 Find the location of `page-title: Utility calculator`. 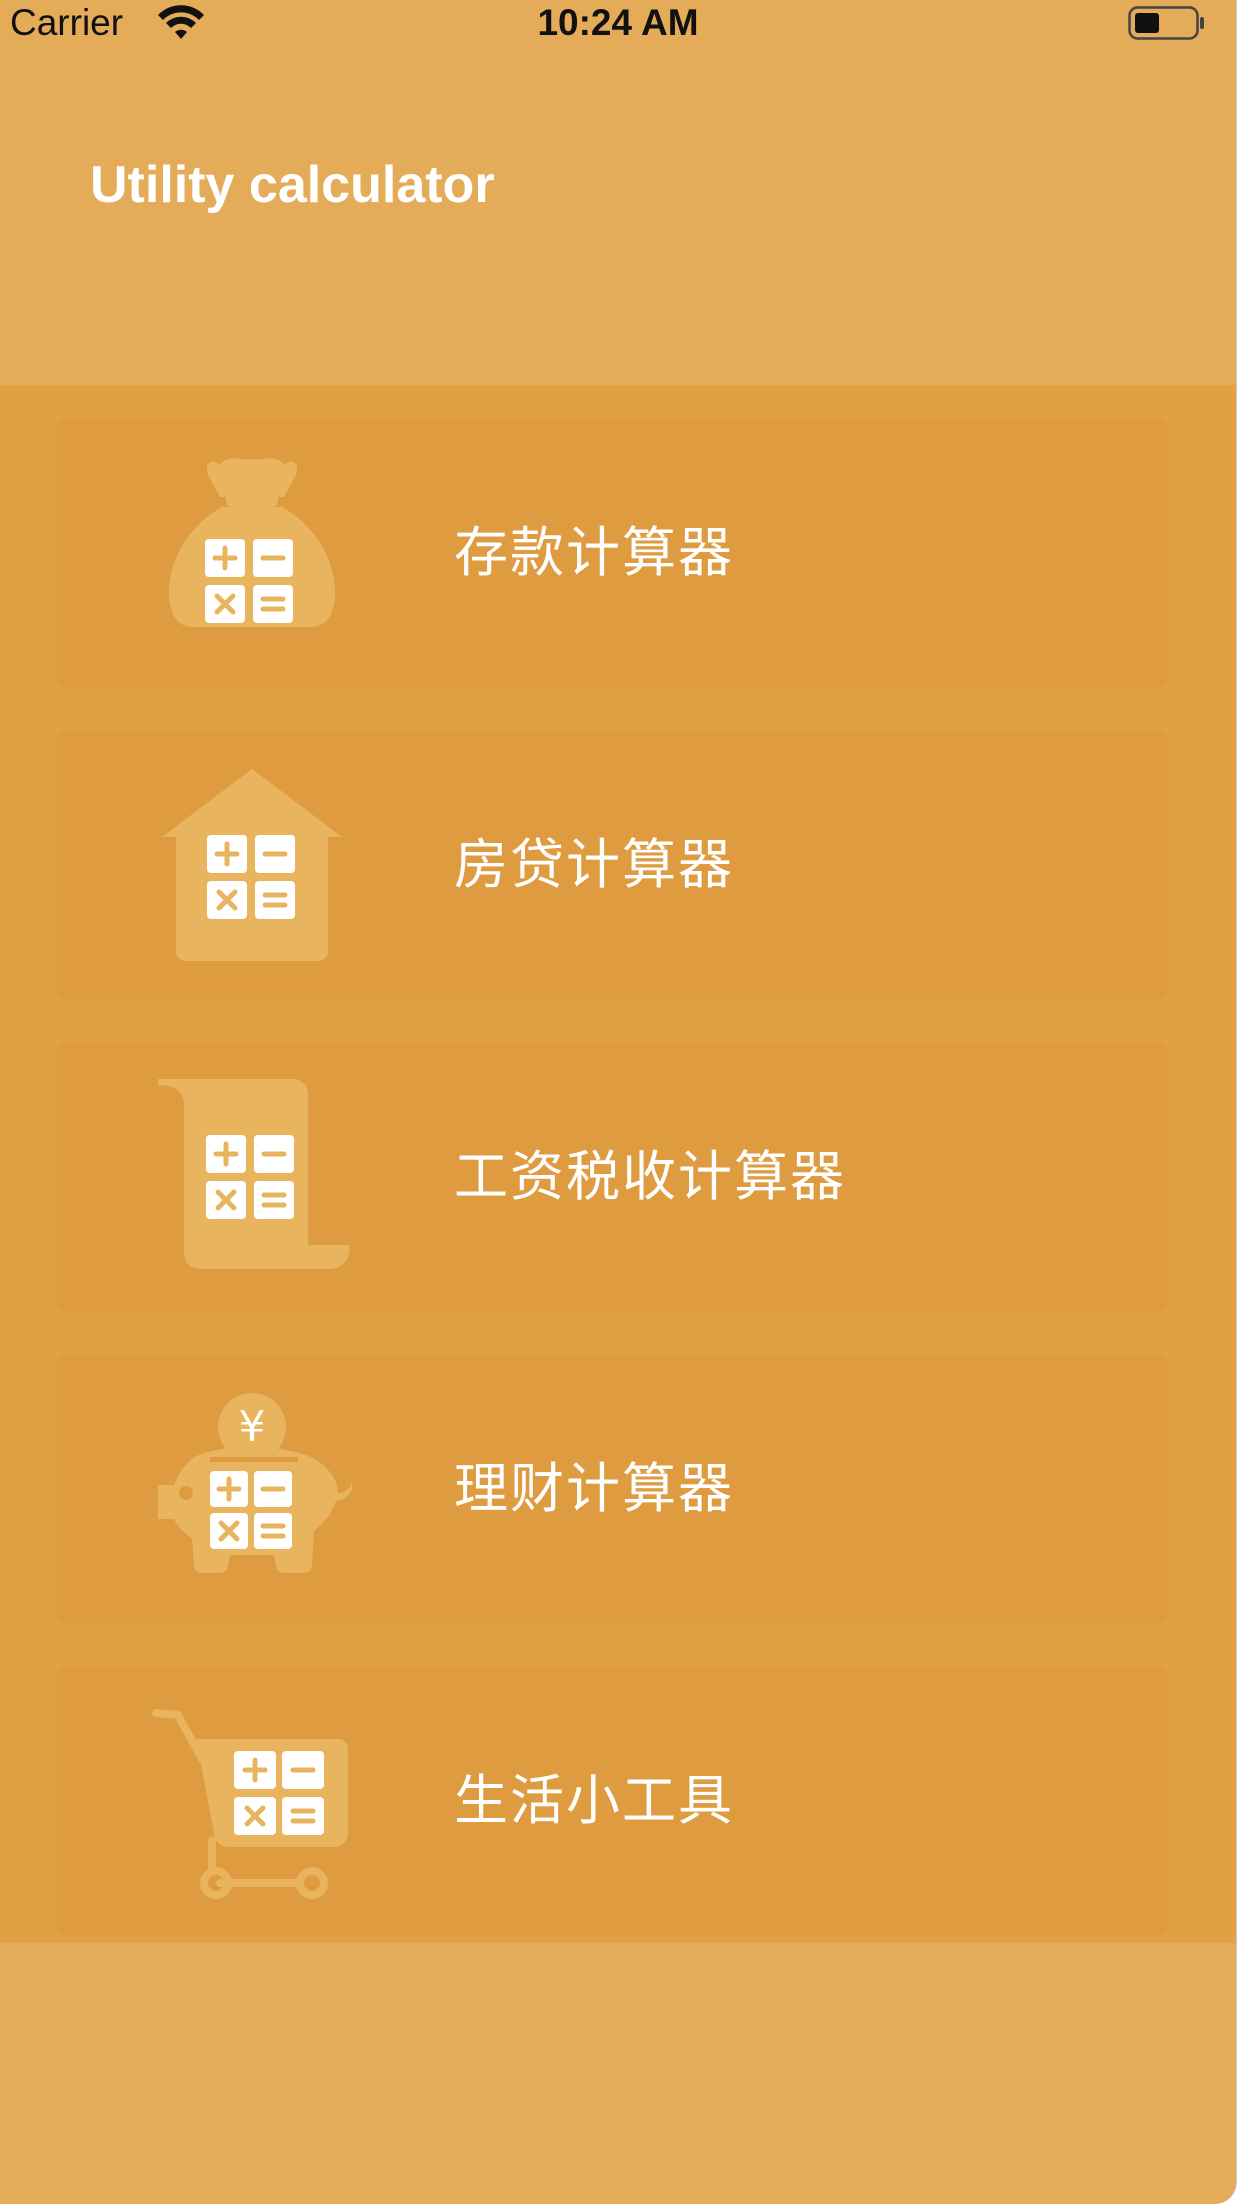

page-title: Utility calculator is located at coordinates (292, 185).